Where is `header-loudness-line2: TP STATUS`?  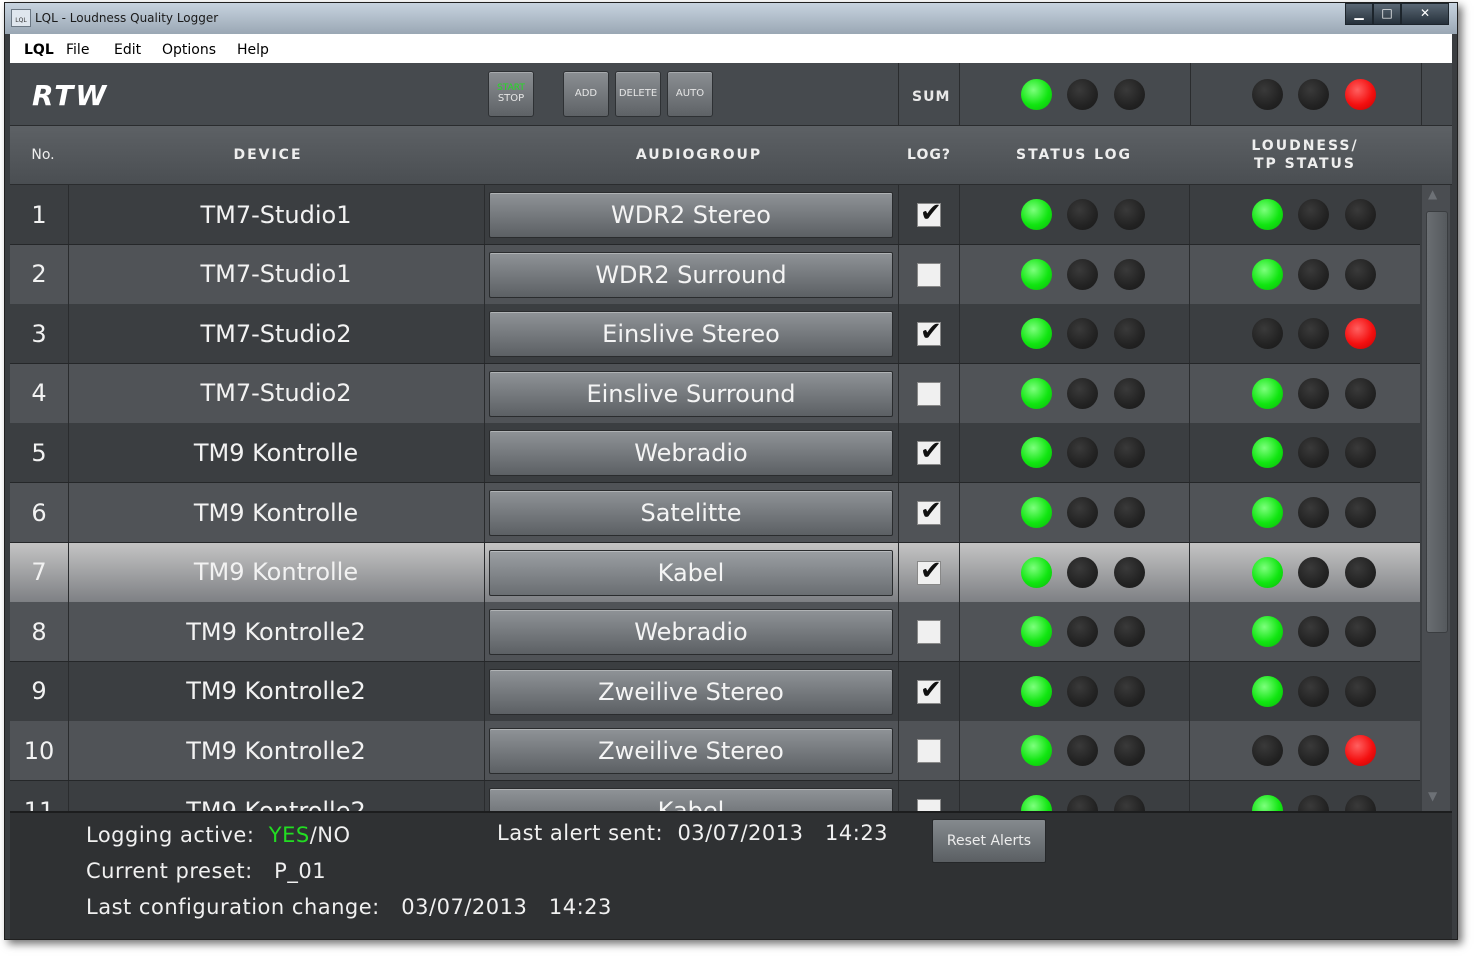
header-loudness-line2: TP STATUS is located at coordinates (1305, 164).